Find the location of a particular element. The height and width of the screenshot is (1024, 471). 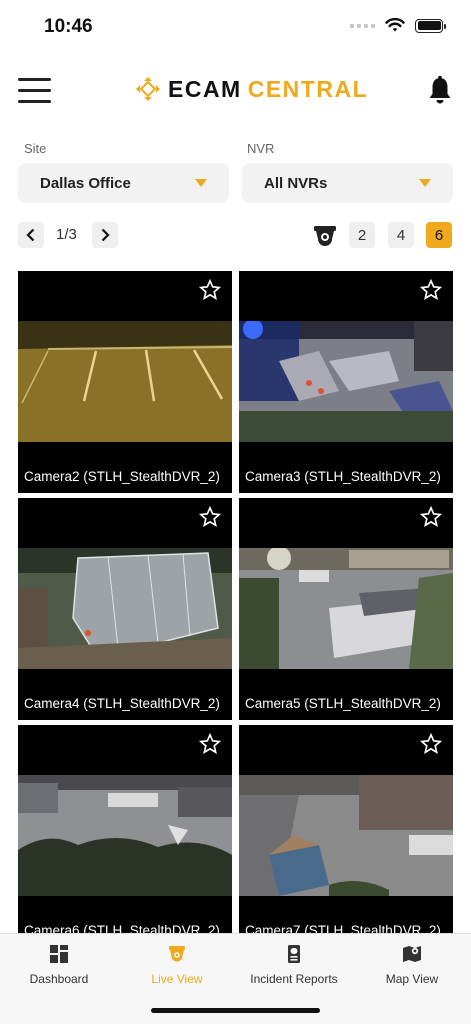

status-bar: 10:46 is located at coordinates (235, 26).